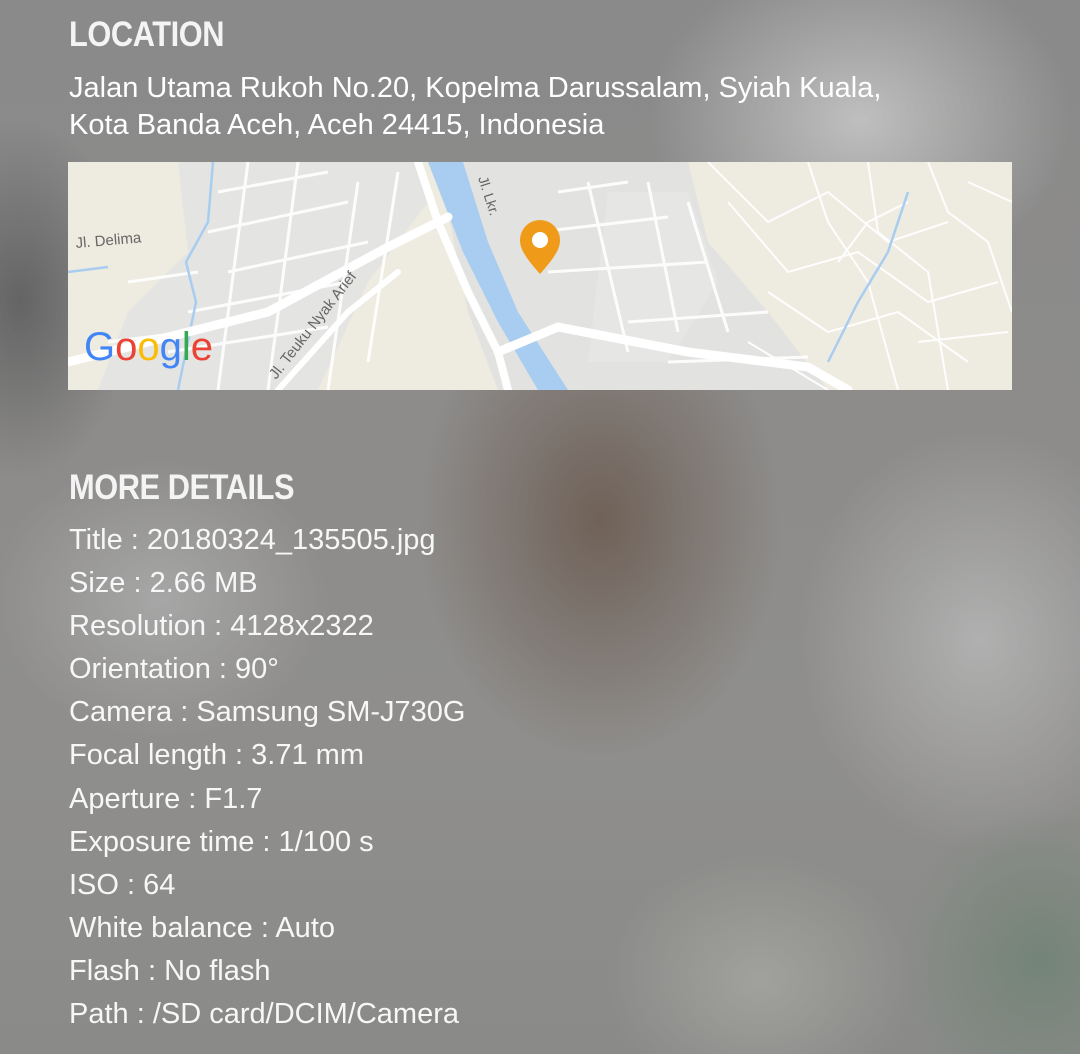 The width and height of the screenshot is (1080, 1054). I want to click on svg-text: Google, so click(148, 347).